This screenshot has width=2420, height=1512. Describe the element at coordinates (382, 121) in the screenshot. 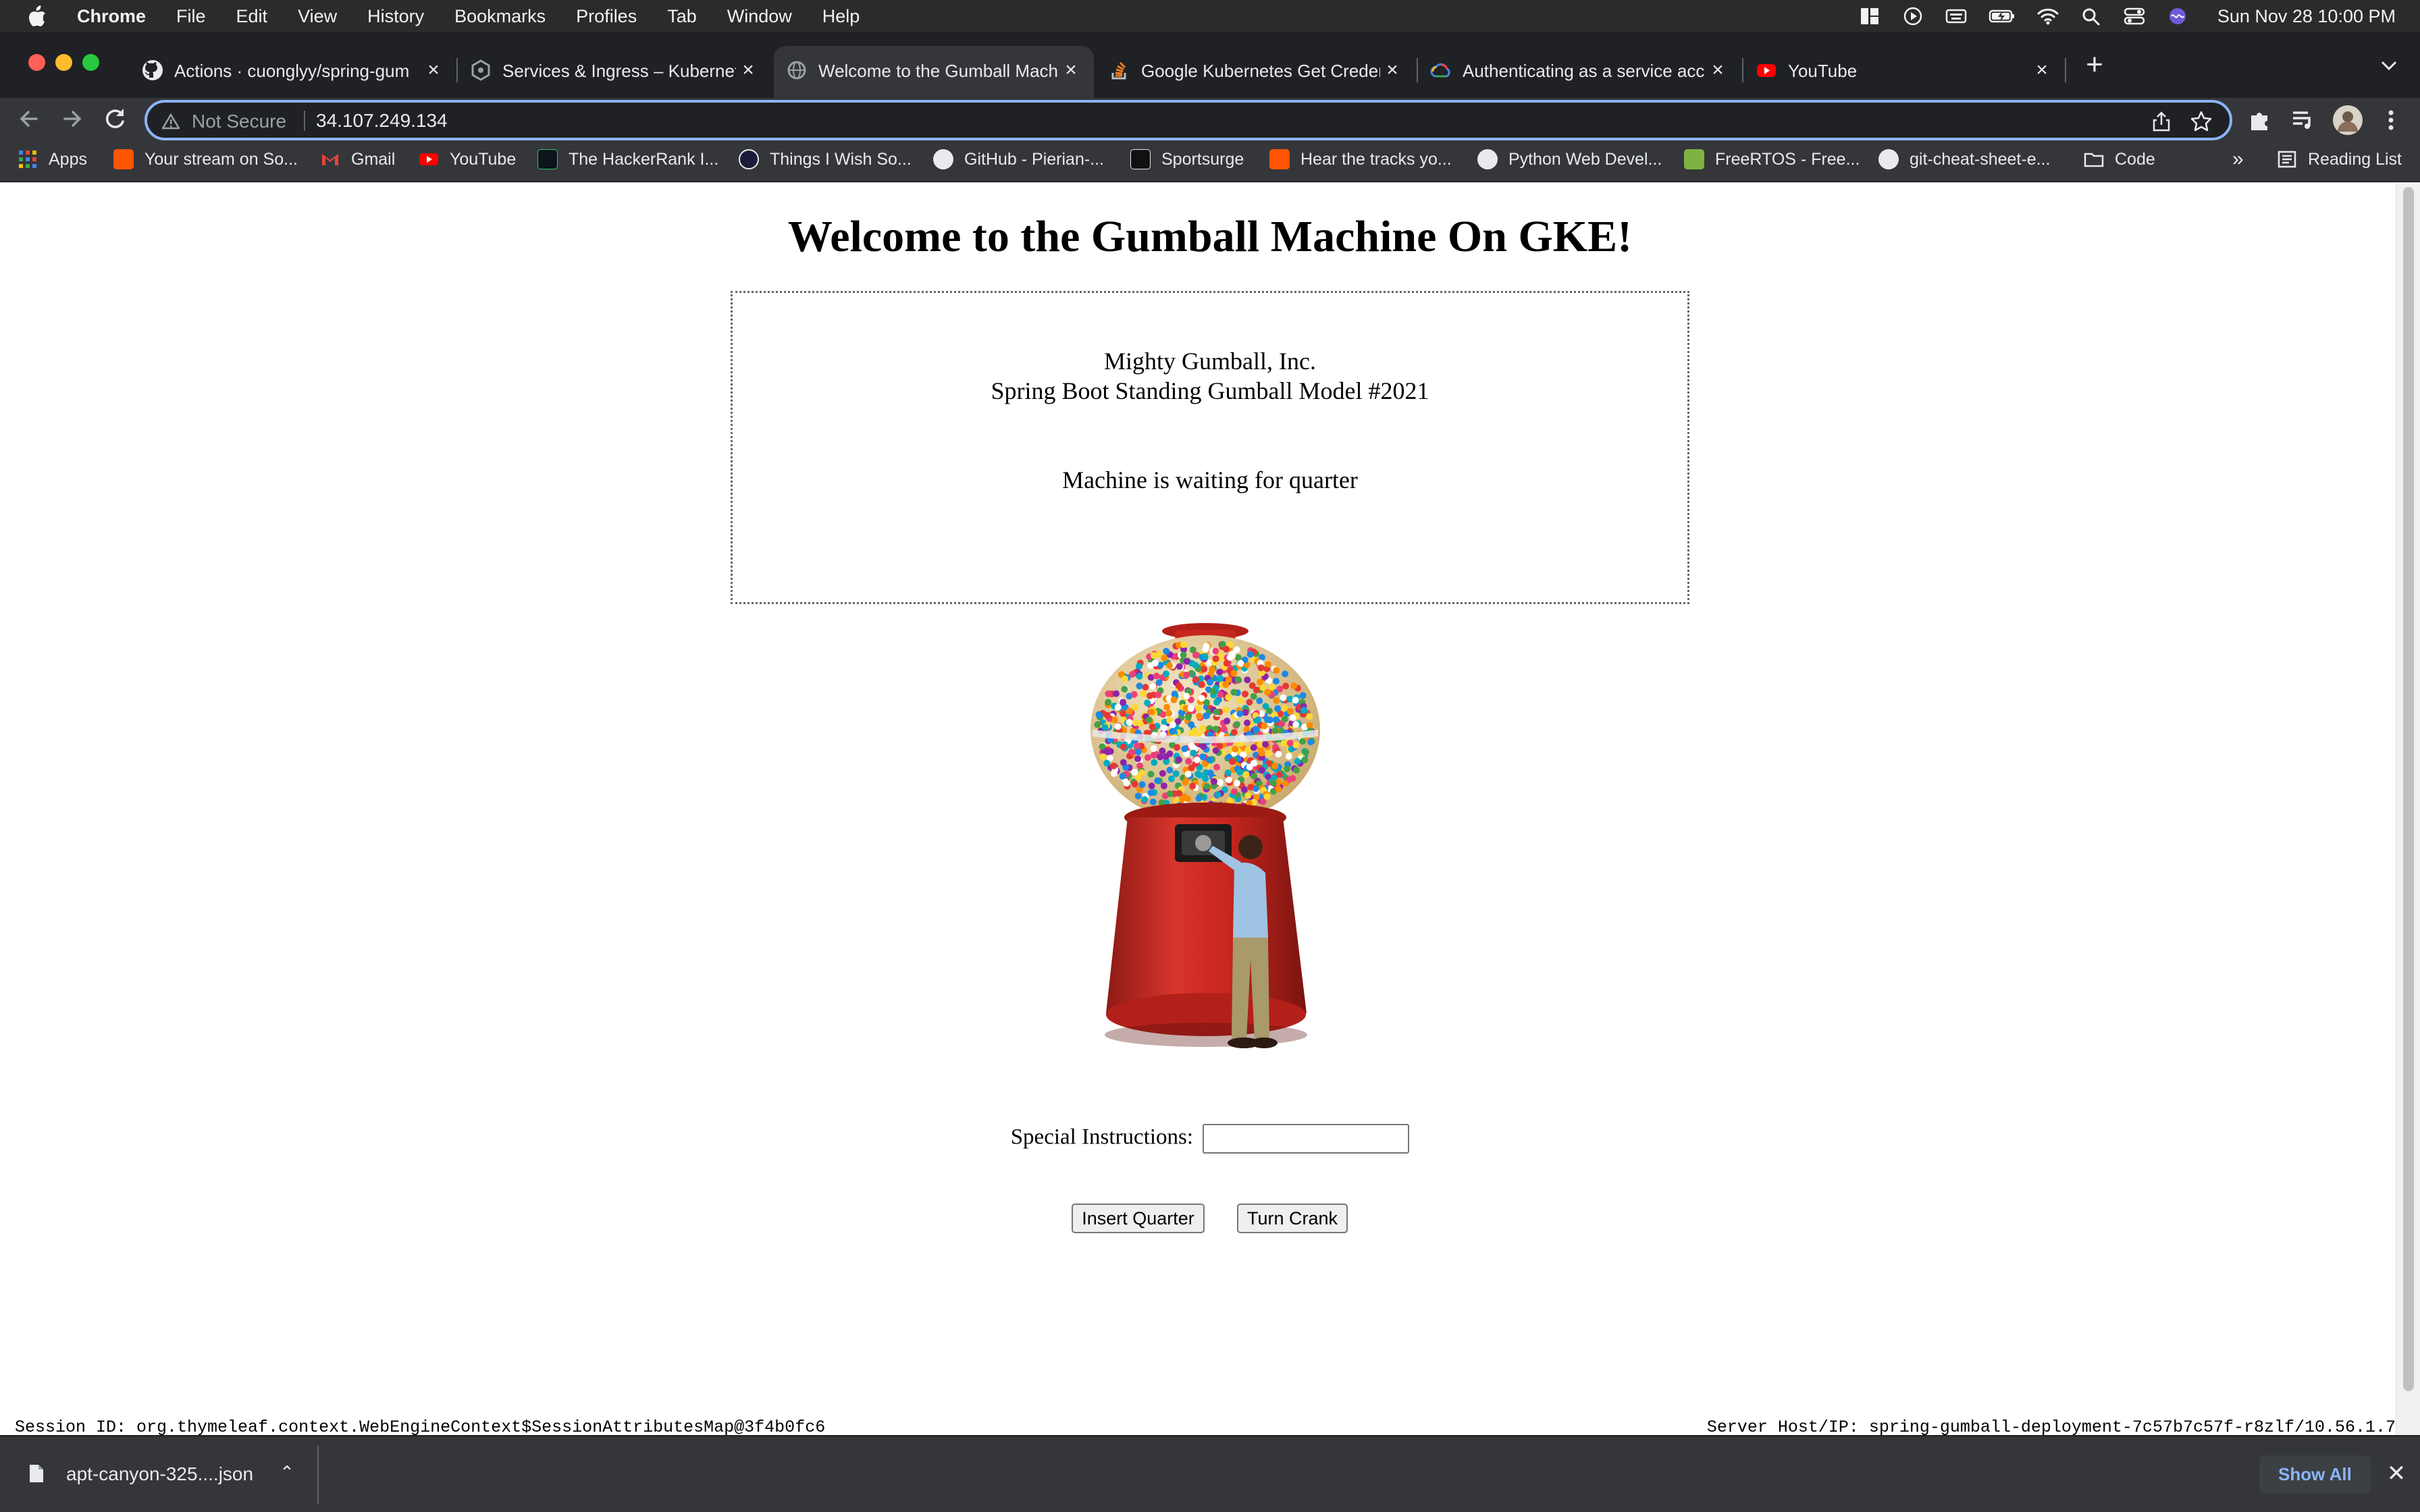

I see `url-text: 34.107.249.134` at that location.